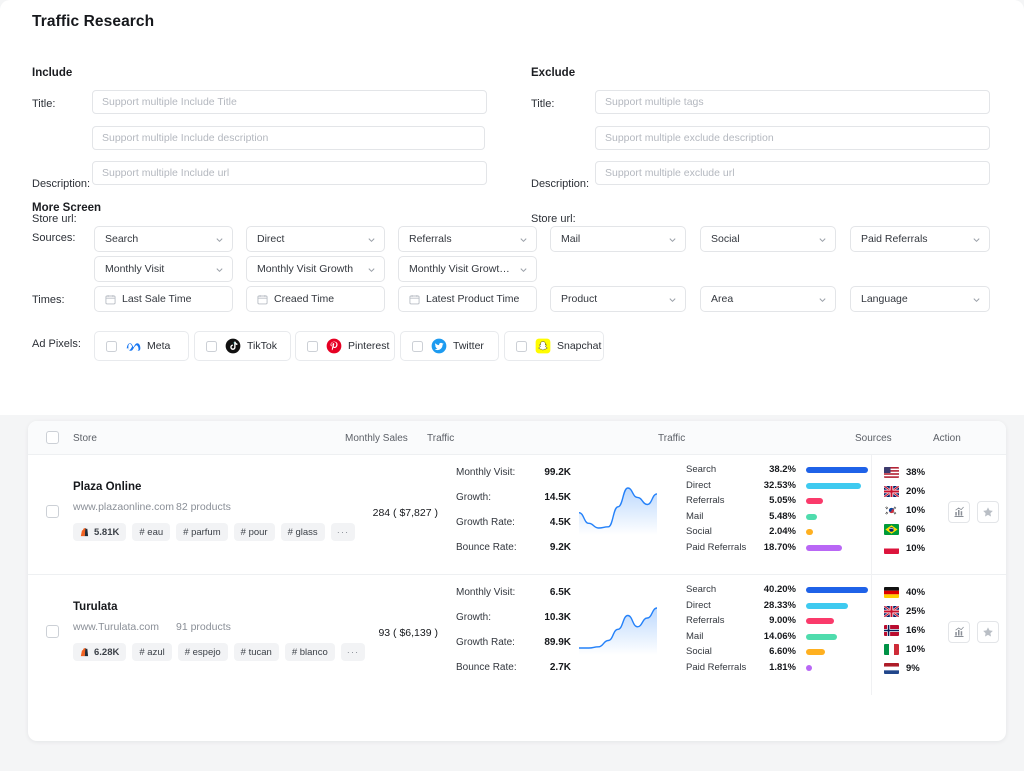 Image resolution: width=1024 pixels, height=771 pixels. I want to click on metric-select-monthly-visit-growth-rate: Monthly Visit Growth Rate, so click(467, 269).